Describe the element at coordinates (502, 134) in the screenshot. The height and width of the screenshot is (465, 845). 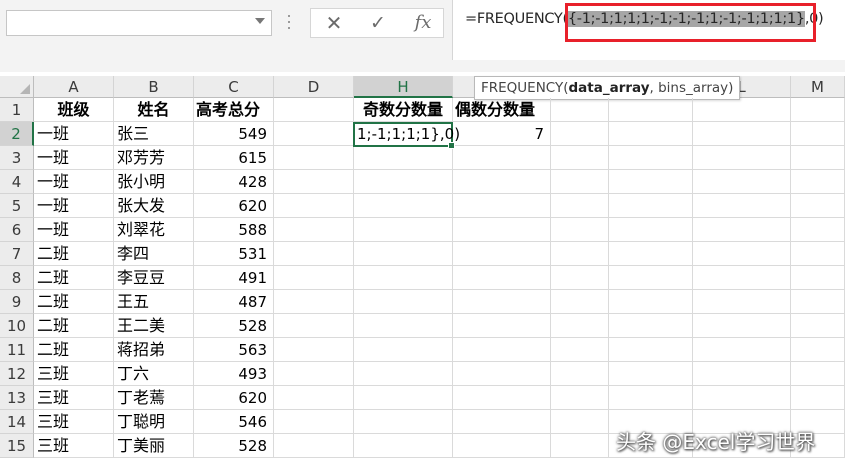
I see `cell-i2: 7` at that location.